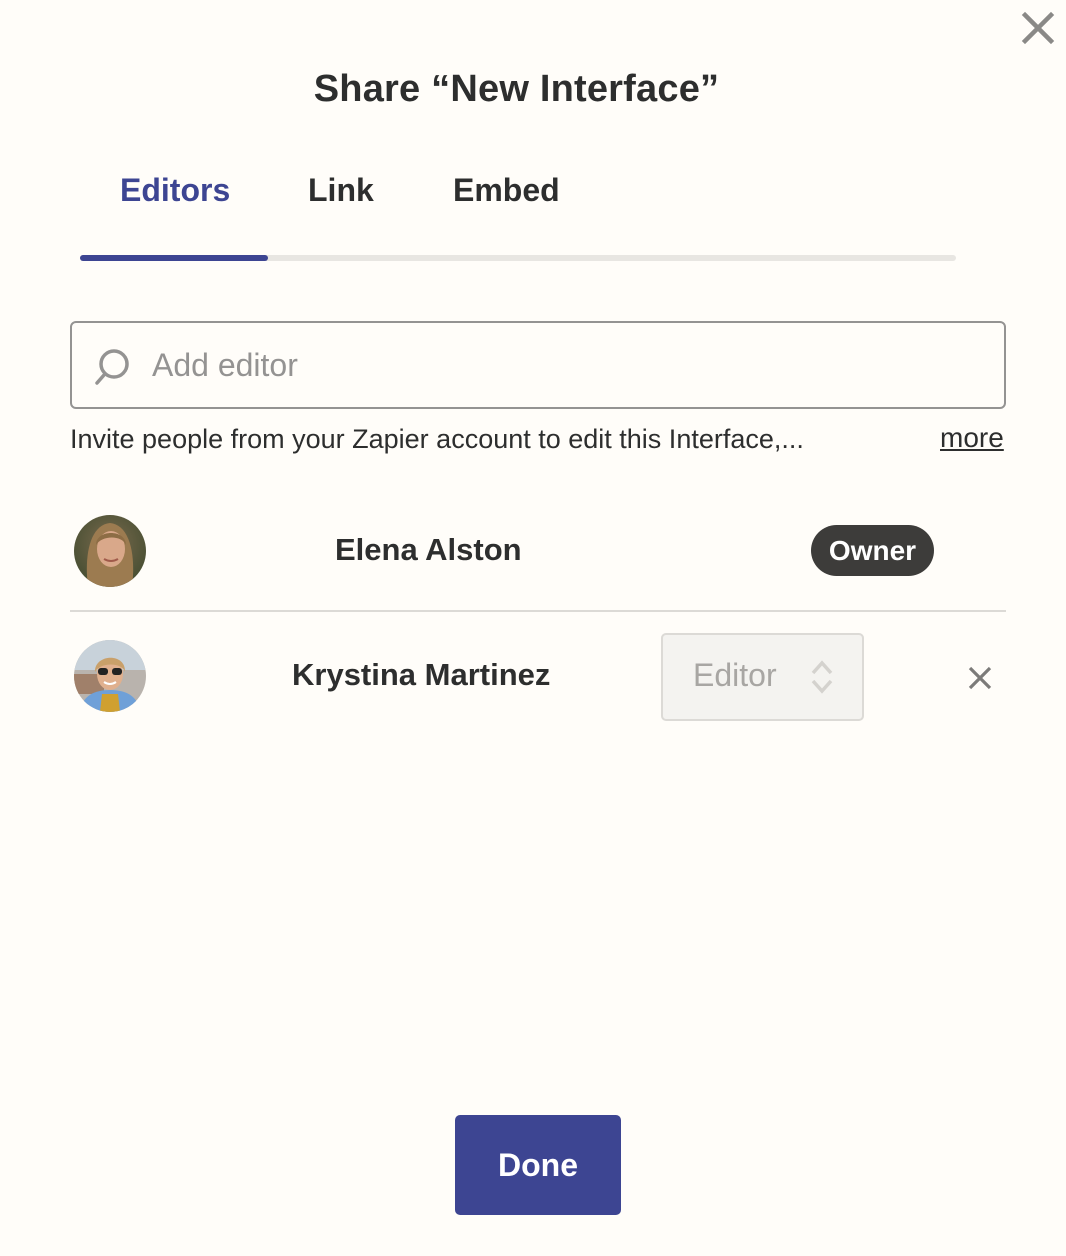  Describe the element at coordinates (112, 367) in the screenshot. I see `search-icon` at that location.